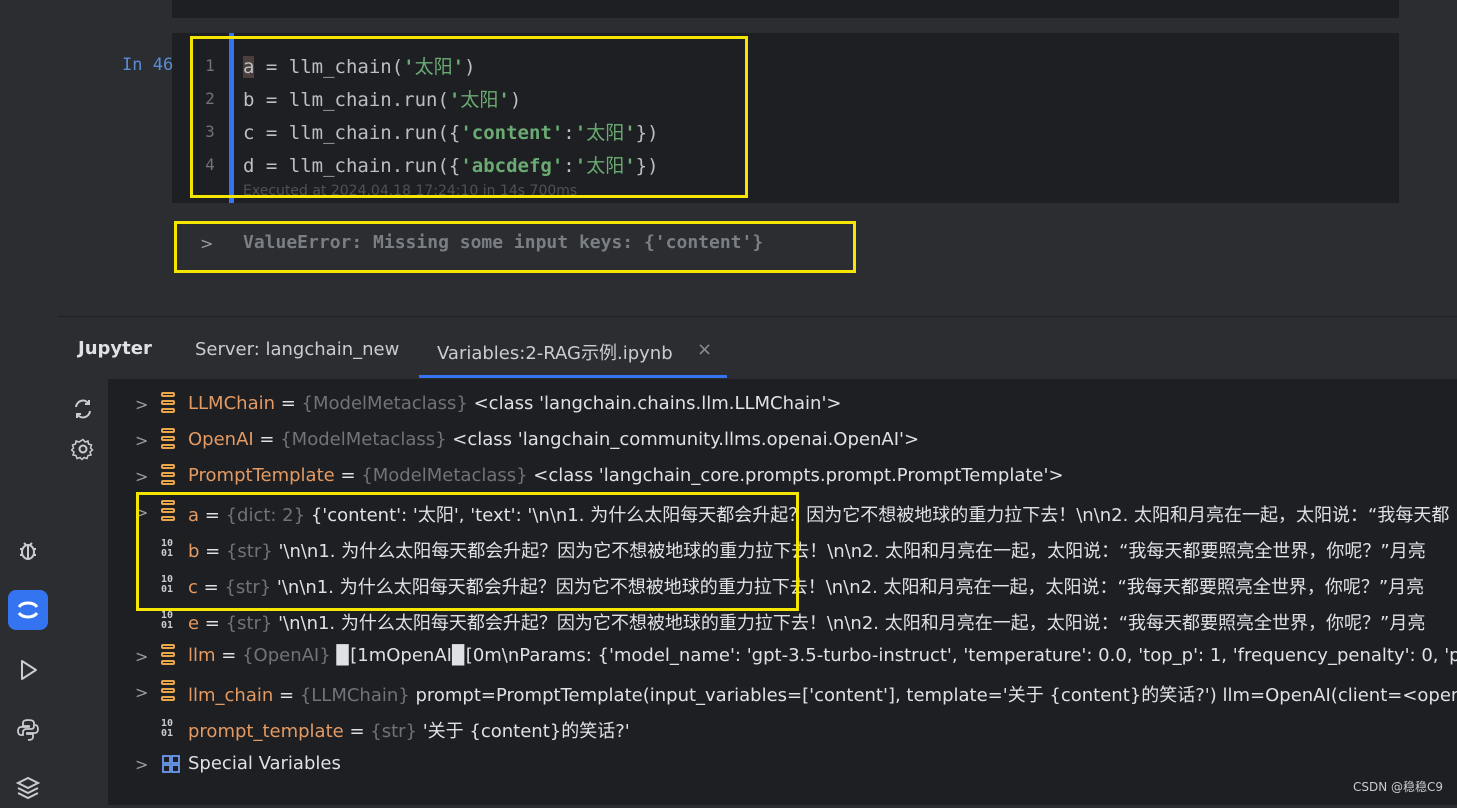 Image resolution: width=1457 pixels, height=808 pixels. Describe the element at coordinates (28, 610) in the screenshot. I see `jupyter-icon` at that location.